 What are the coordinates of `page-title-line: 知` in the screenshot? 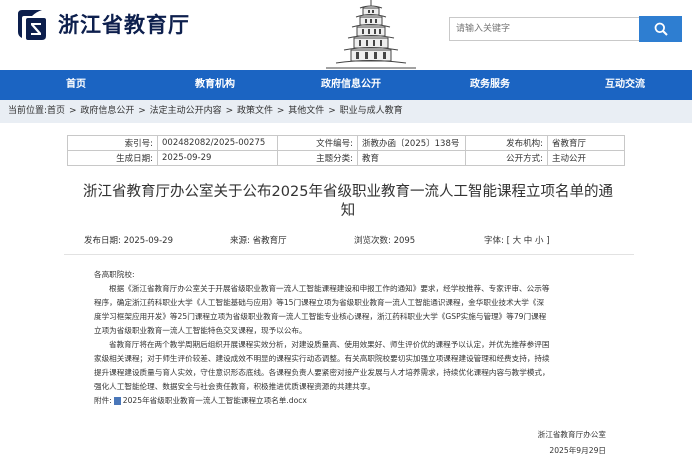 It's located at (348, 211).